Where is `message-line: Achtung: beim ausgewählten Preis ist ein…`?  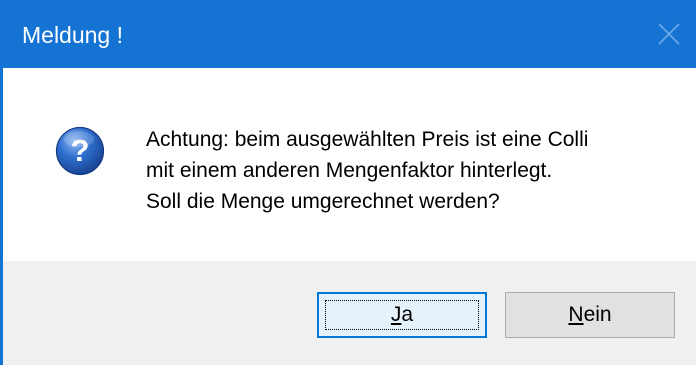 message-line: Achtung: beim ausgewählten Preis ist ein… is located at coordinates (367, 139).